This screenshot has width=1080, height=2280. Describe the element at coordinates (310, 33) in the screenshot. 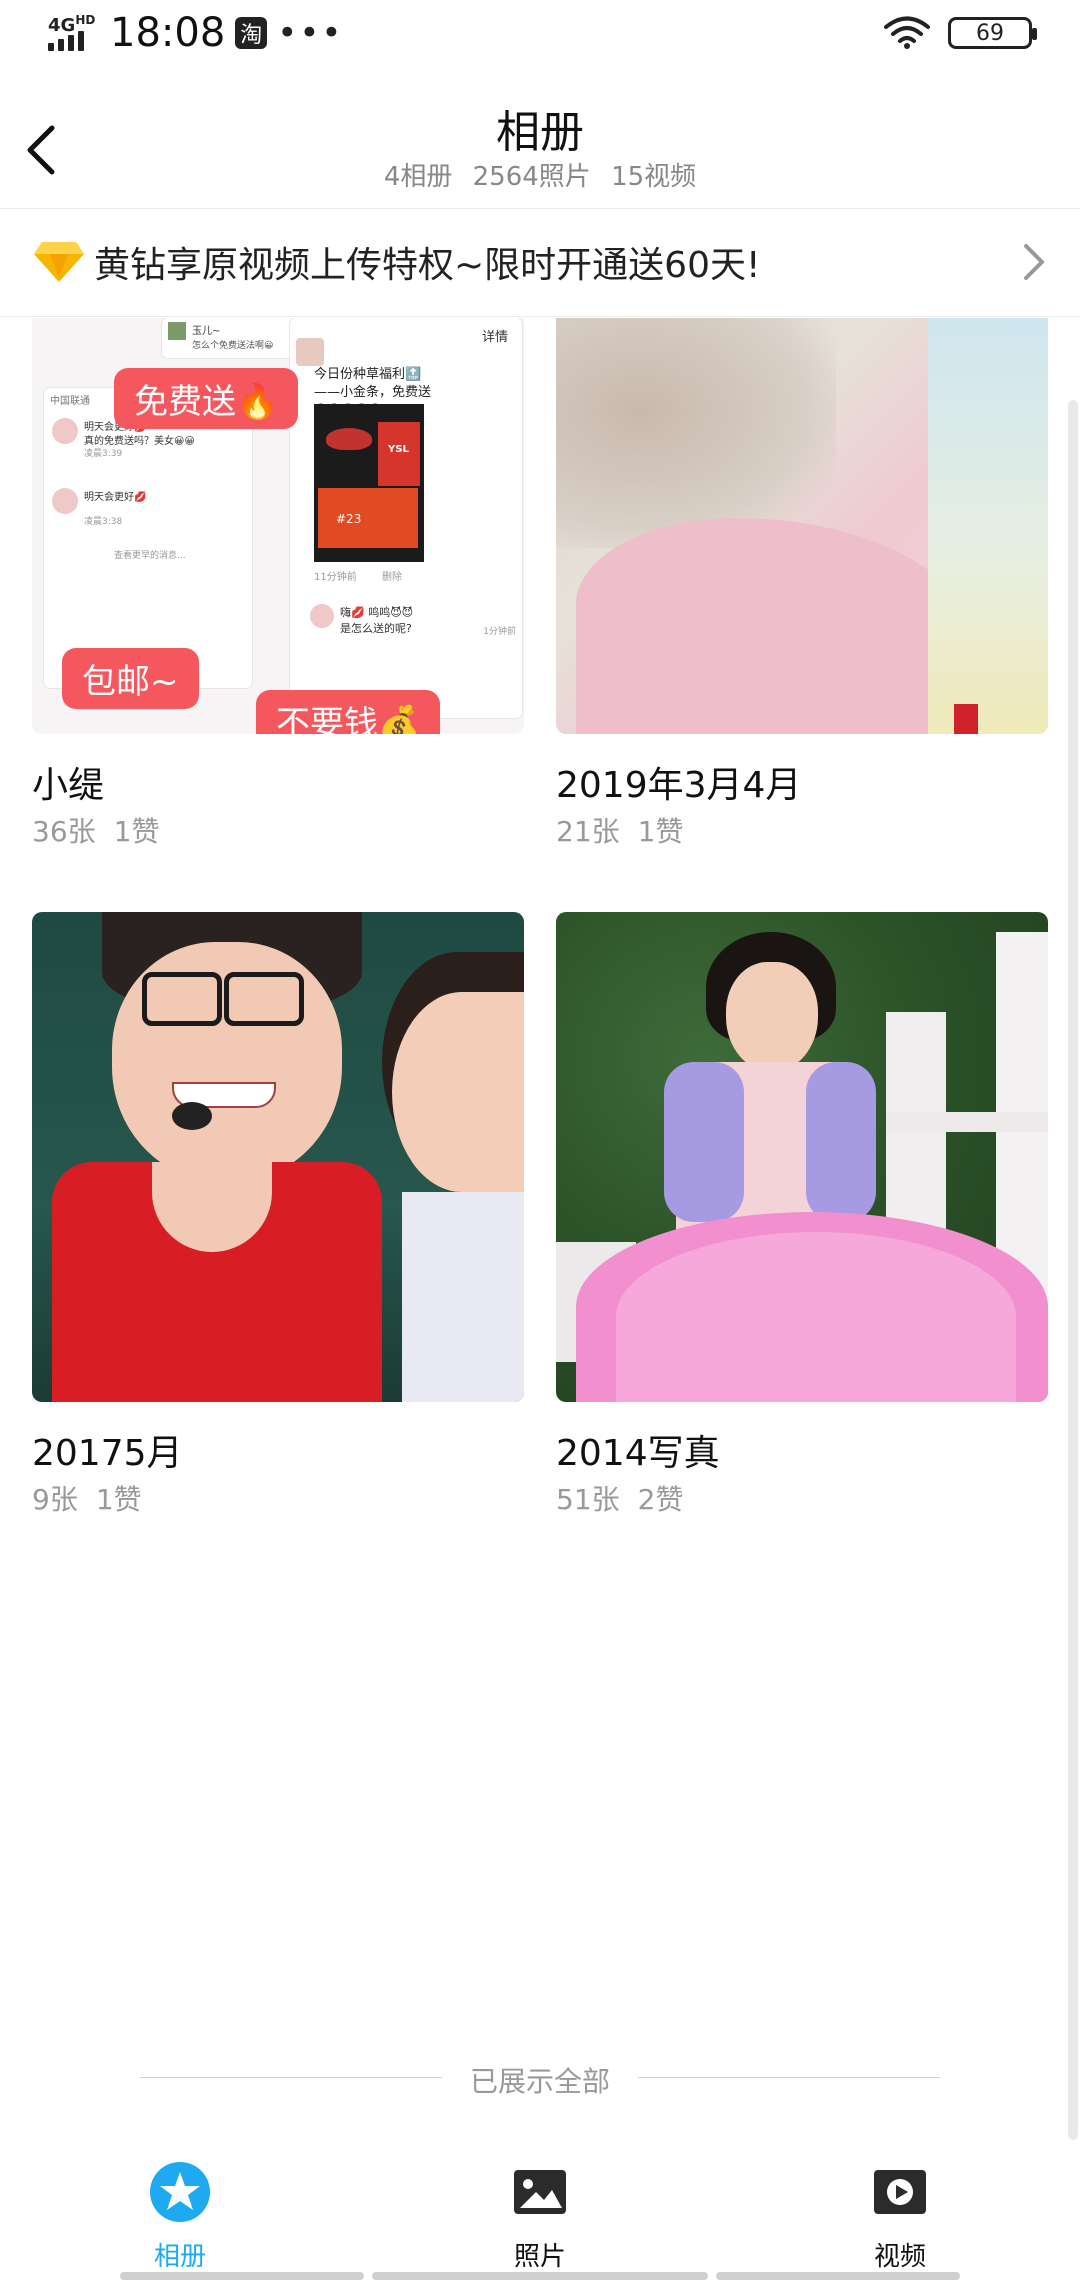

I see `more-notifications-icon: •••` at that location.